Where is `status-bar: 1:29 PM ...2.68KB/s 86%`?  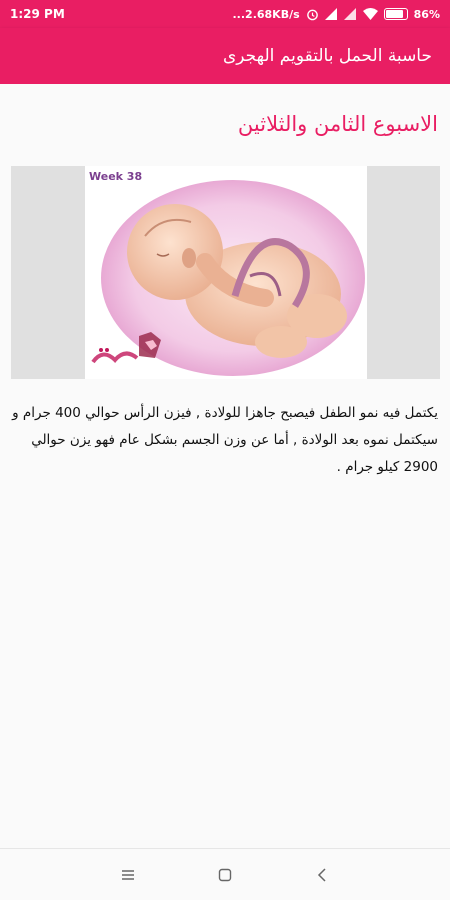 status-bar: 1:29 PM ...2.68KB/s 86% is located at coordinates (225, 14).